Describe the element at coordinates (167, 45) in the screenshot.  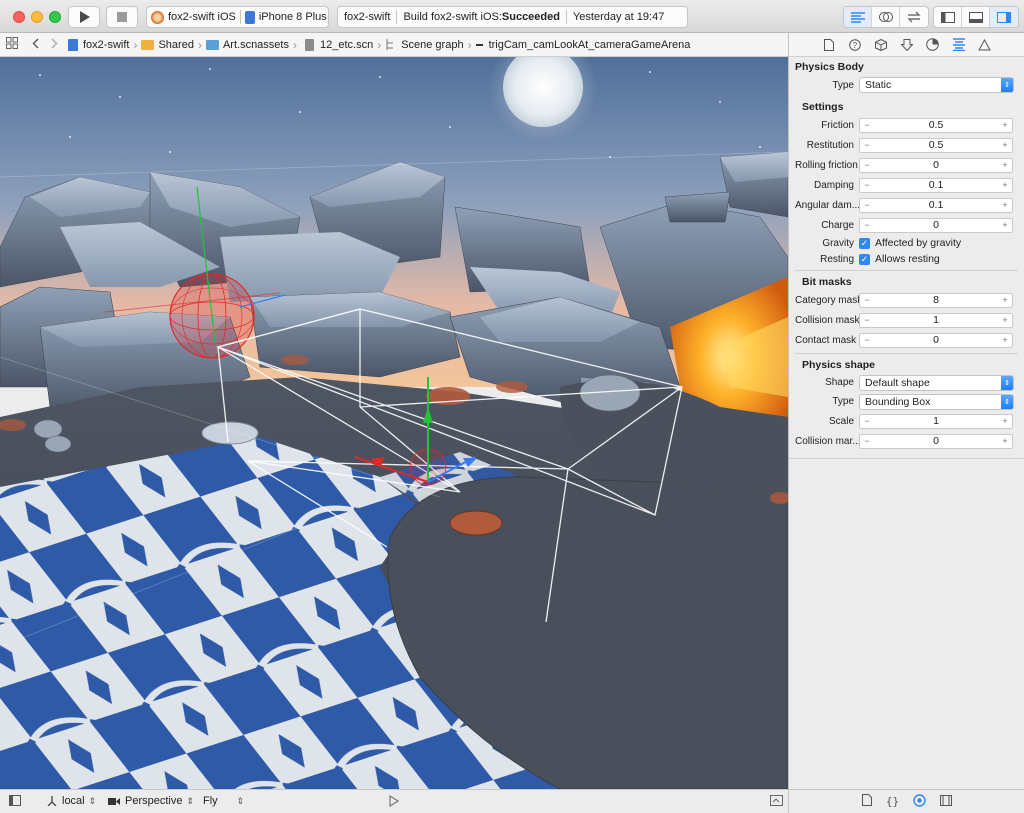
I see `jumpbar-group-shared: Shared` at that location.